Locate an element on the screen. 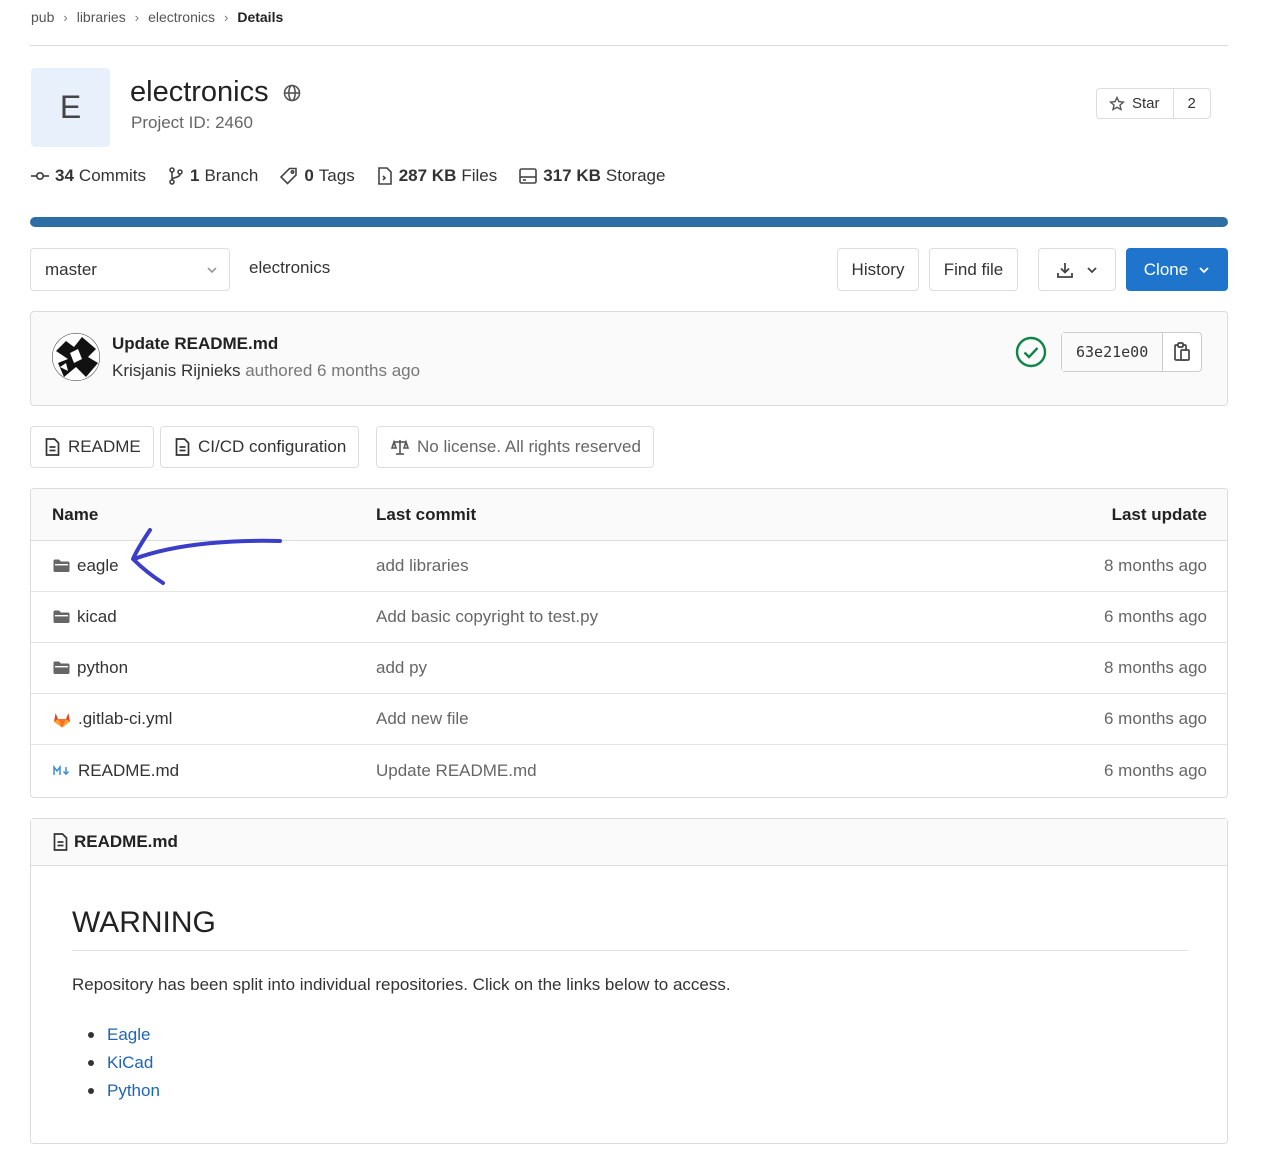 This screenshot has height=1162, width=1286. readme-heading: WARNING is located at coordinates (144, 922).